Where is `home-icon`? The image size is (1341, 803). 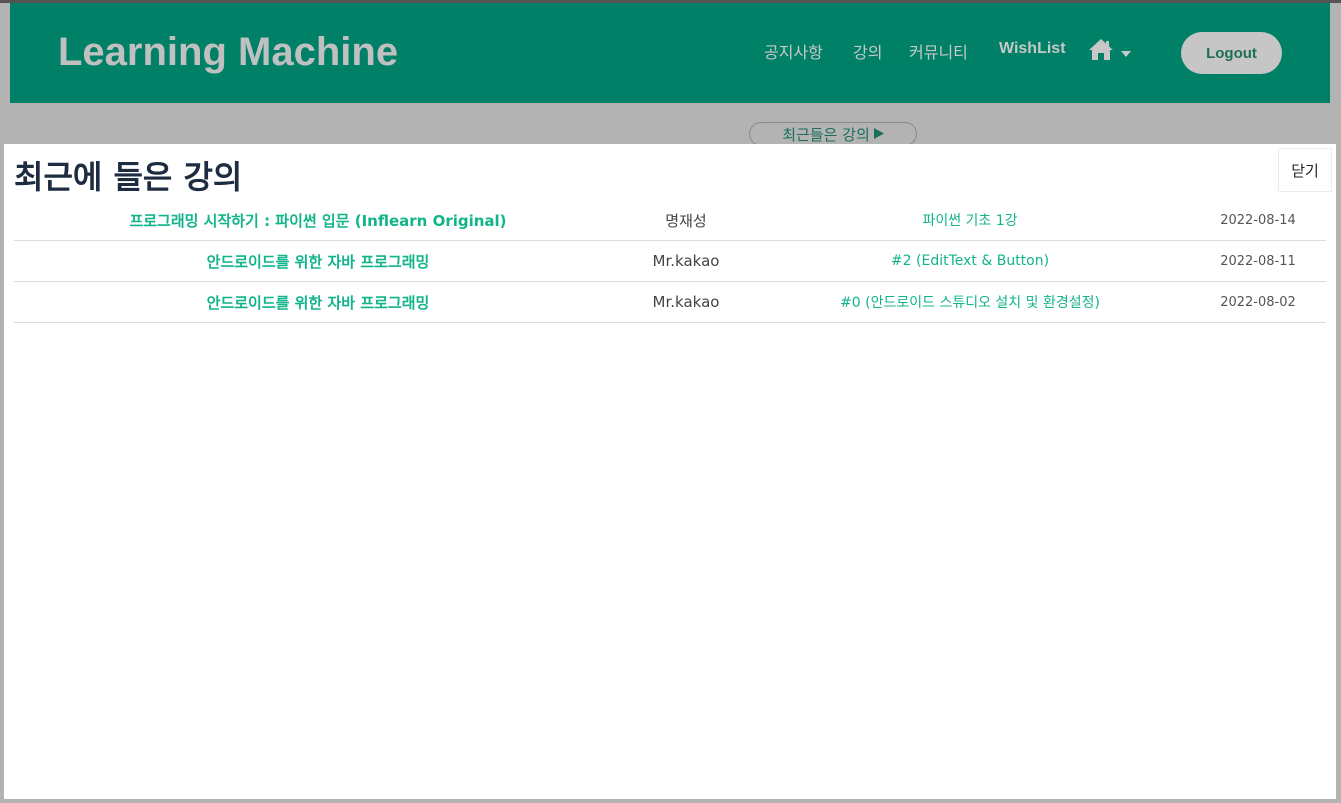
home-icon is located at coordinates (1101, 51).